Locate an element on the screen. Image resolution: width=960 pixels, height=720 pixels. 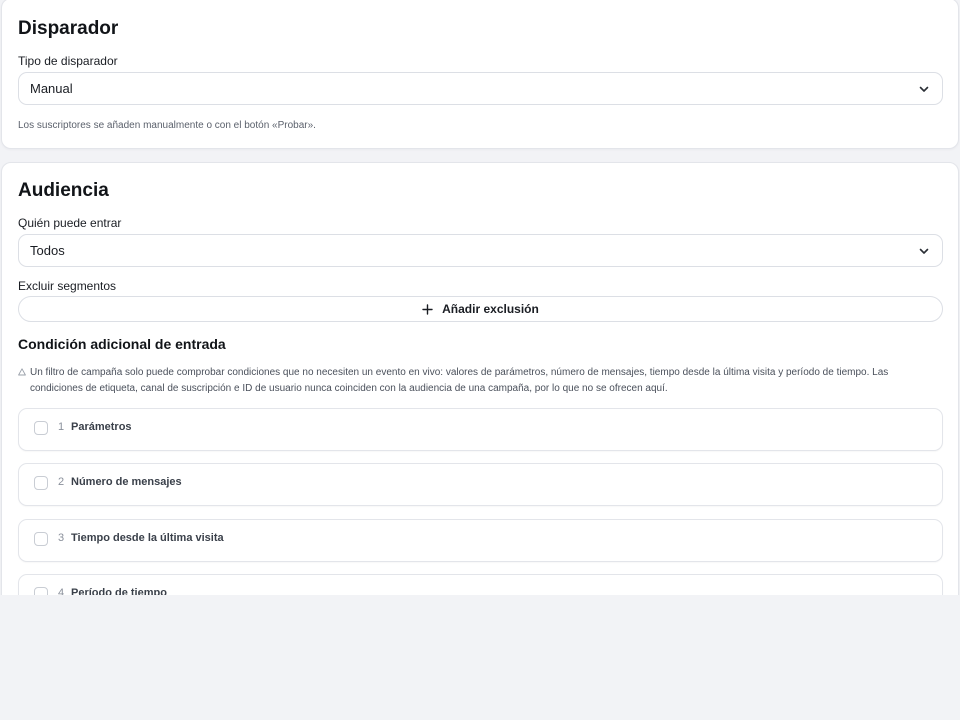
condition-number: 1 is located at coordinates (61, 427).